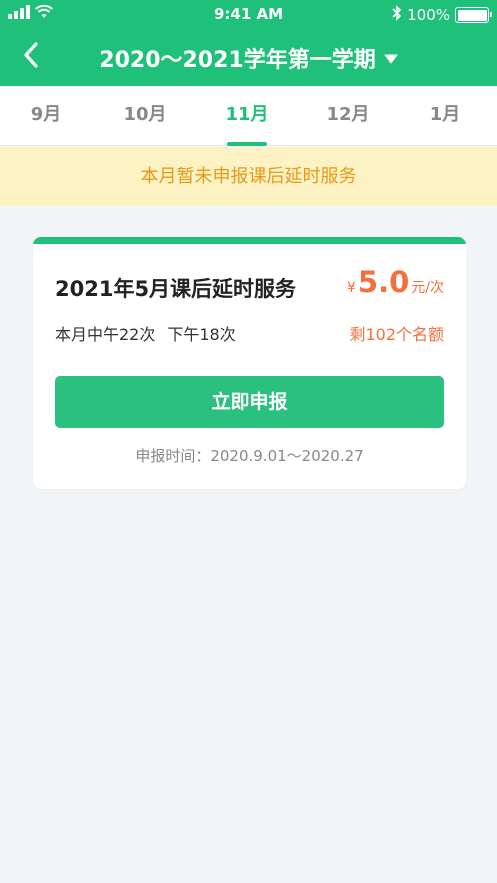 The height and width of the screenshot is (883, 497). Describe the element at coordinates (248, 15) in the screenshot. I see `status-bar: 9:41 AM 100%` at that location.